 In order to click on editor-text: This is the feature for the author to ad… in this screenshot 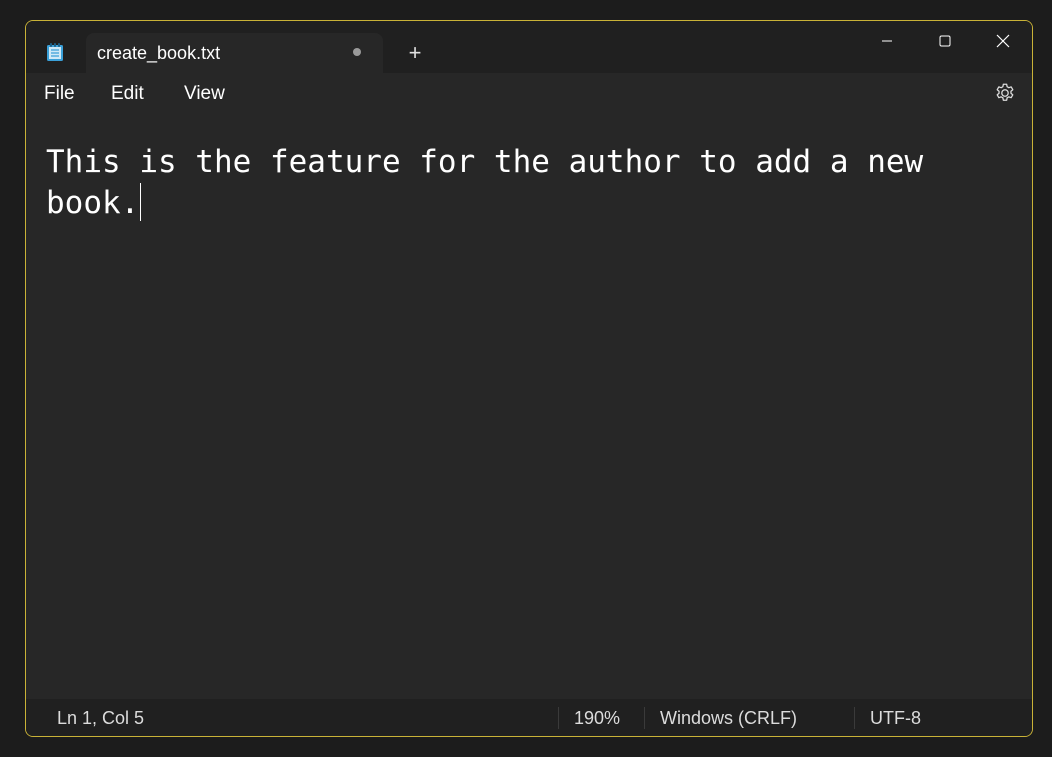, I will do `click(494, 182)`.